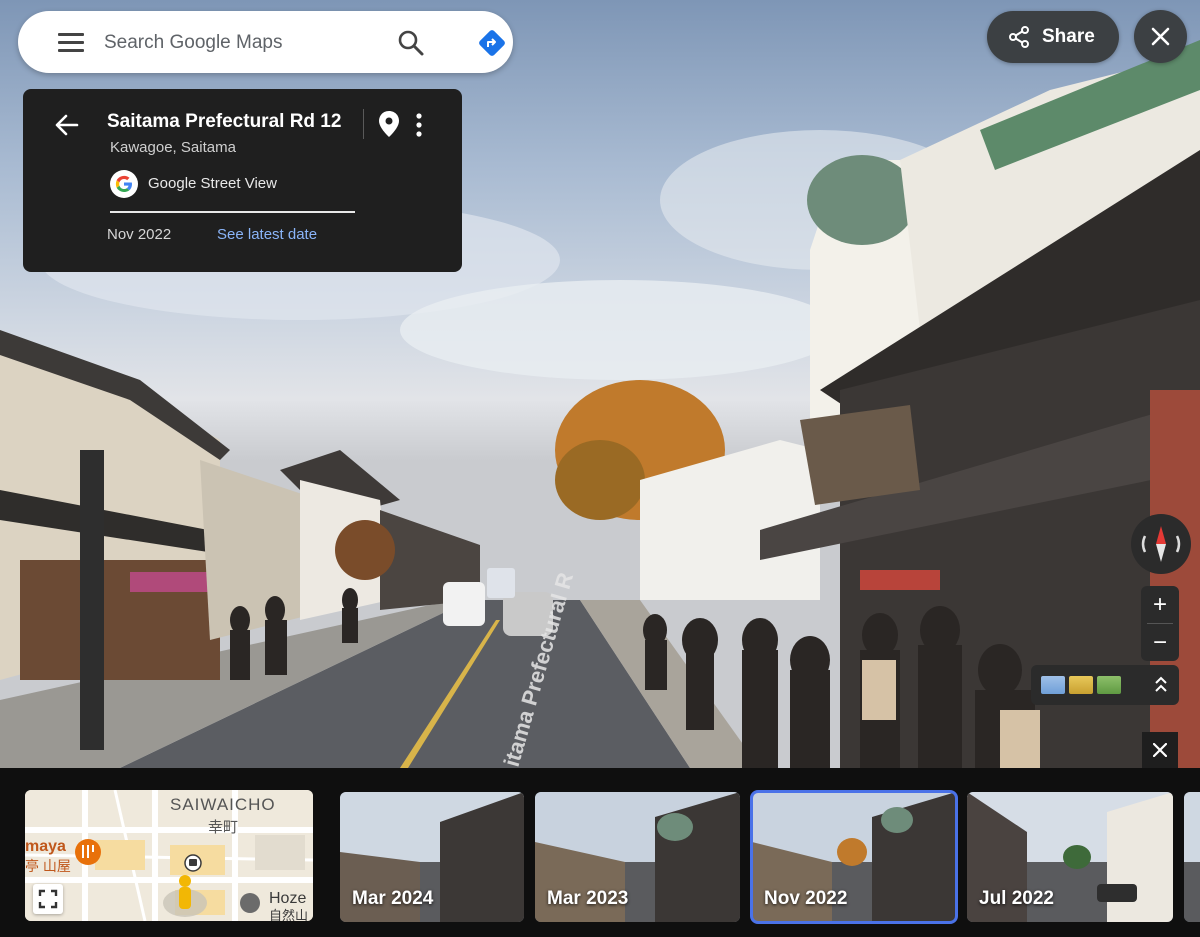  Describe the element at coordinates (1161, 544) in the screenshot. I see `compass-icon` at that location.